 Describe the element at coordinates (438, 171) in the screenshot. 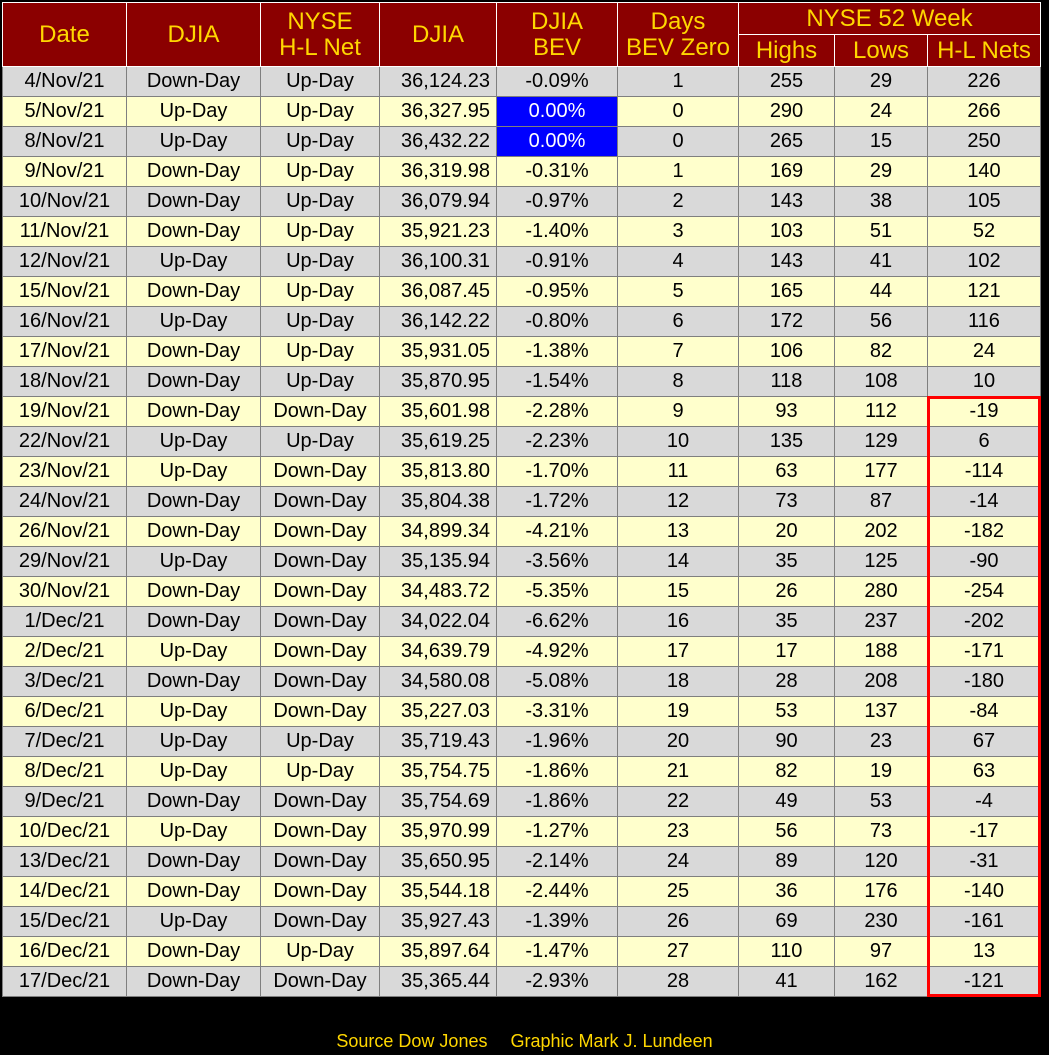

I see `djia-cell: 36,319.98` at that location.